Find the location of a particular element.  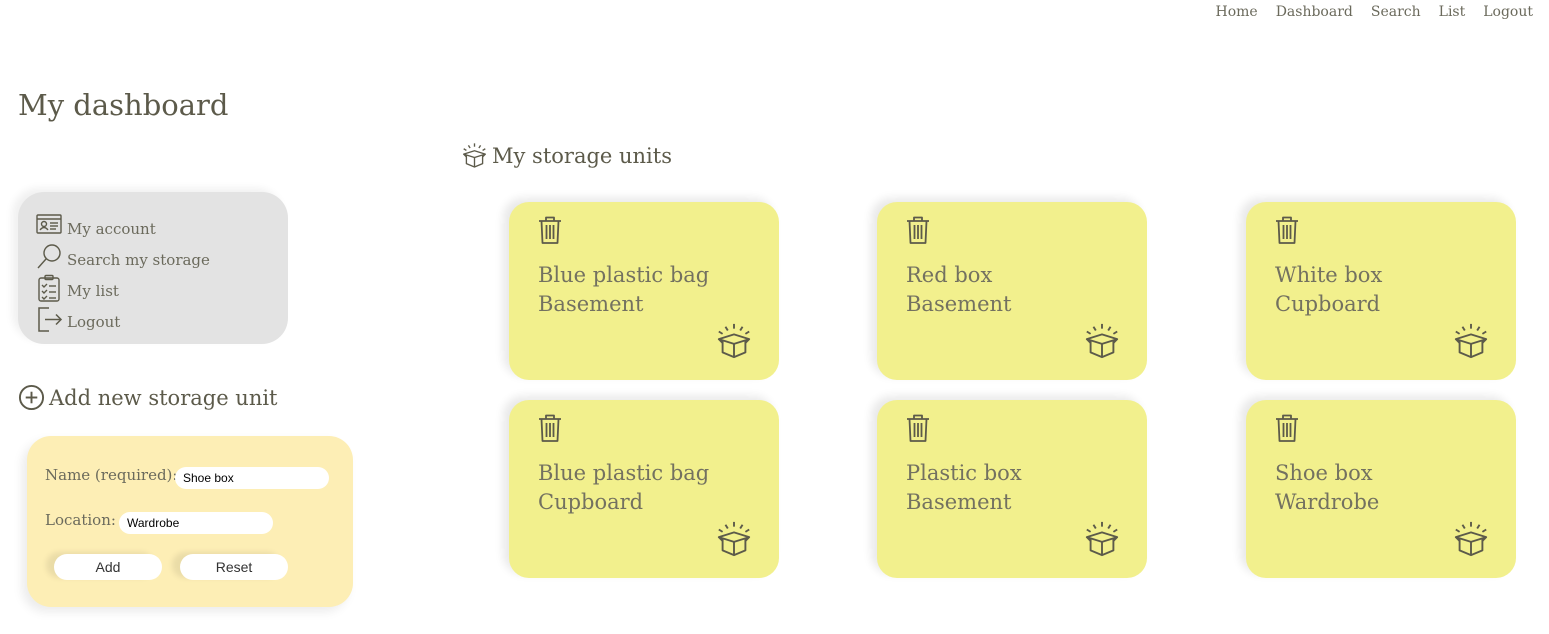

location-input is located at coordinates (196, 523).